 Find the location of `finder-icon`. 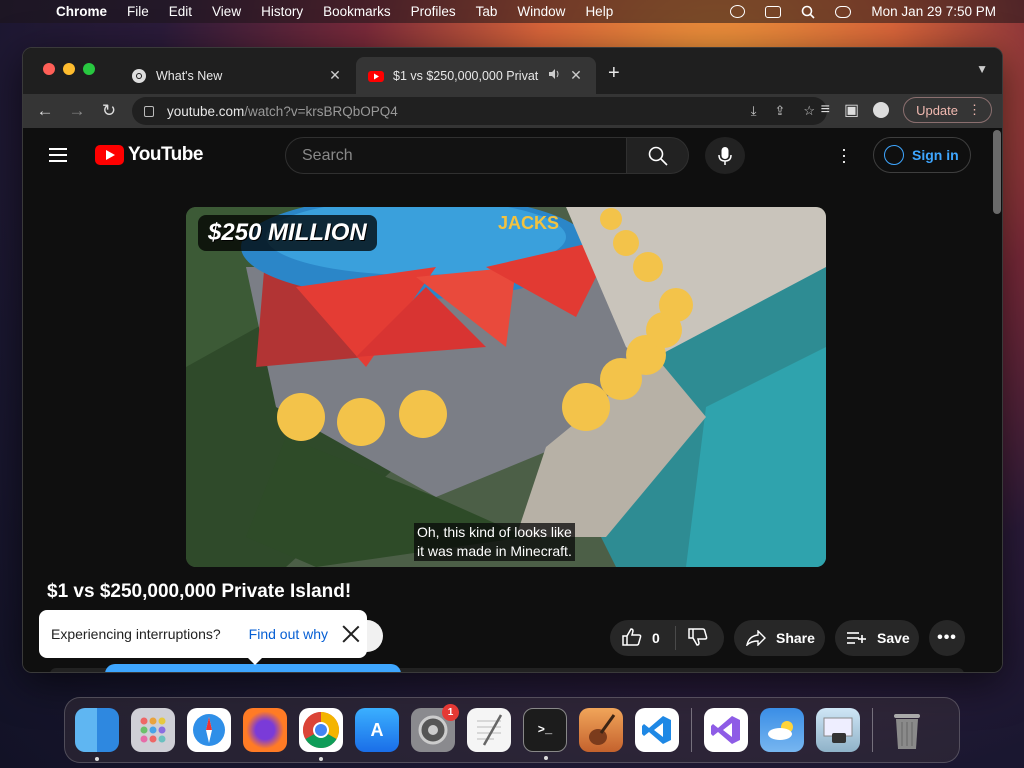

finder-icon is located at coordinates (97, 734).